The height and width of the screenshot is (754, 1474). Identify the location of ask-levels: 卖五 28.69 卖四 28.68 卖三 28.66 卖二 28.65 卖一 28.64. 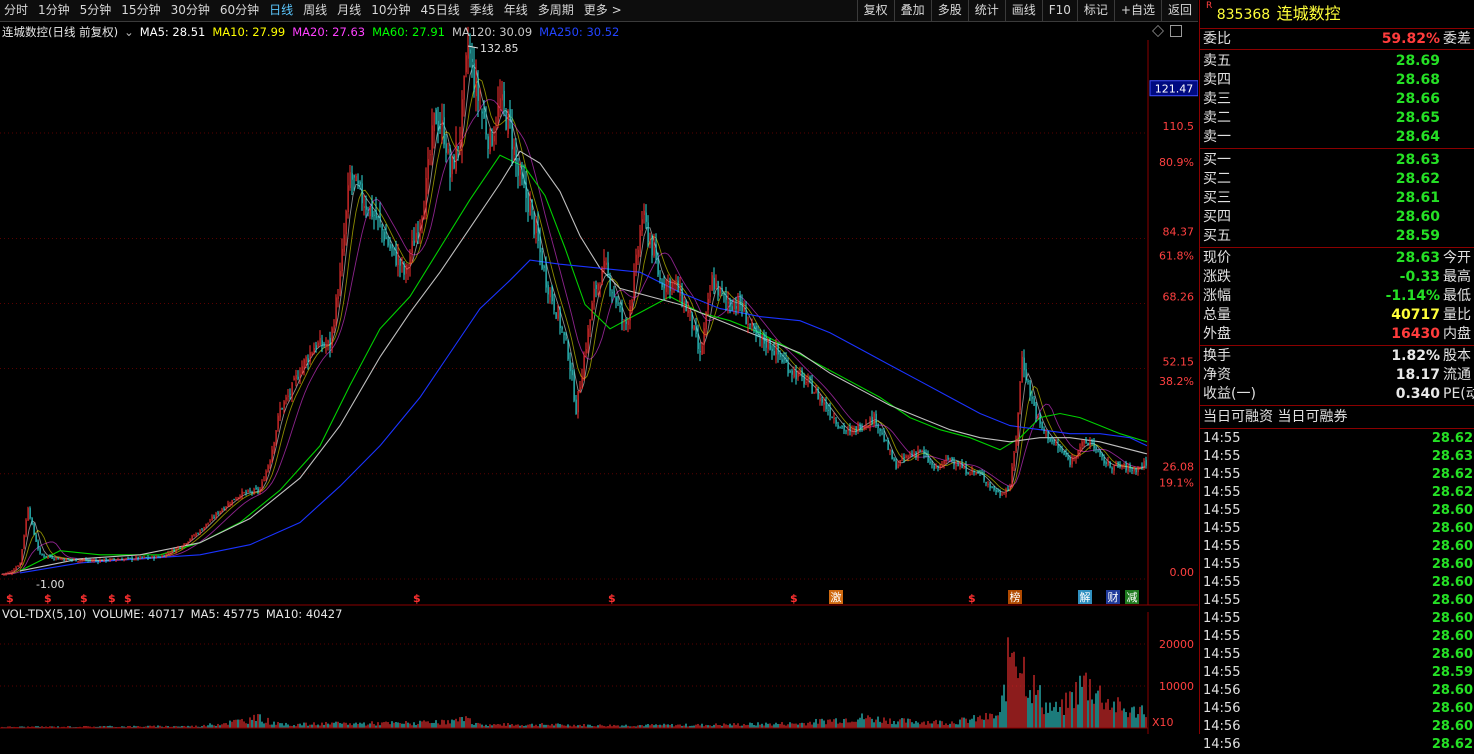
(1337, 99).